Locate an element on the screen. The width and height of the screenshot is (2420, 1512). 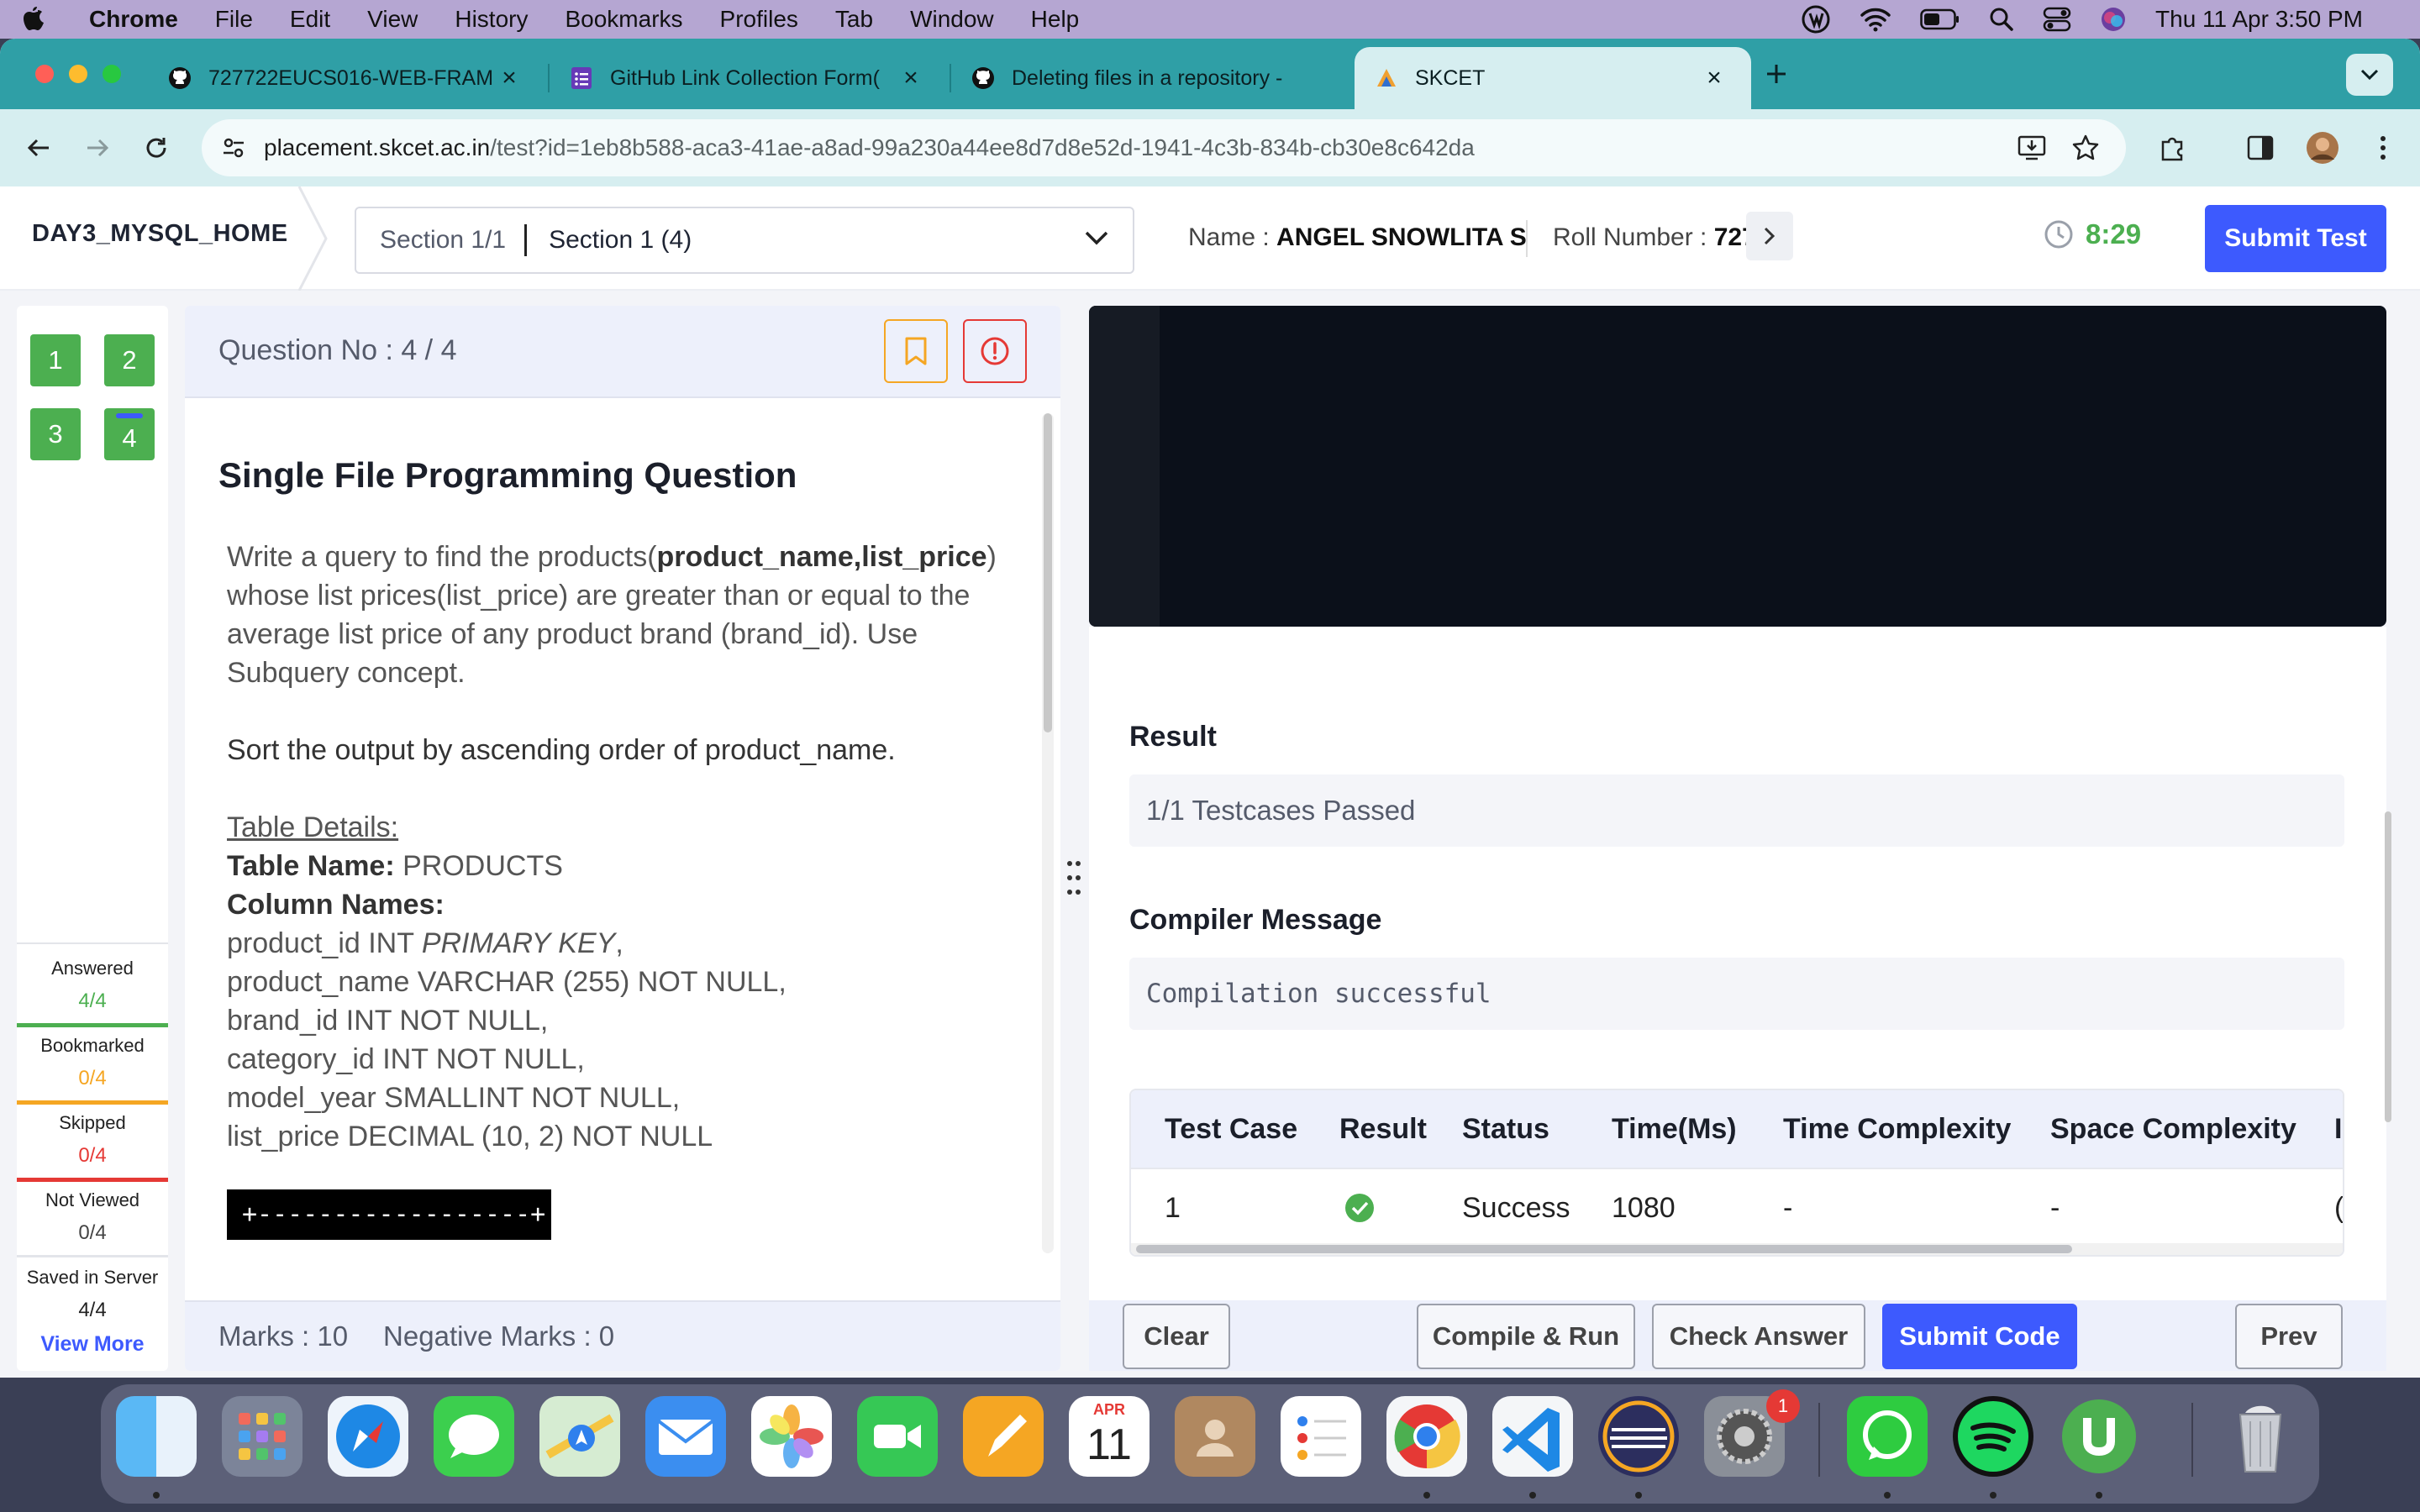
chrome-icon is located at coordinates (1426, 1436).